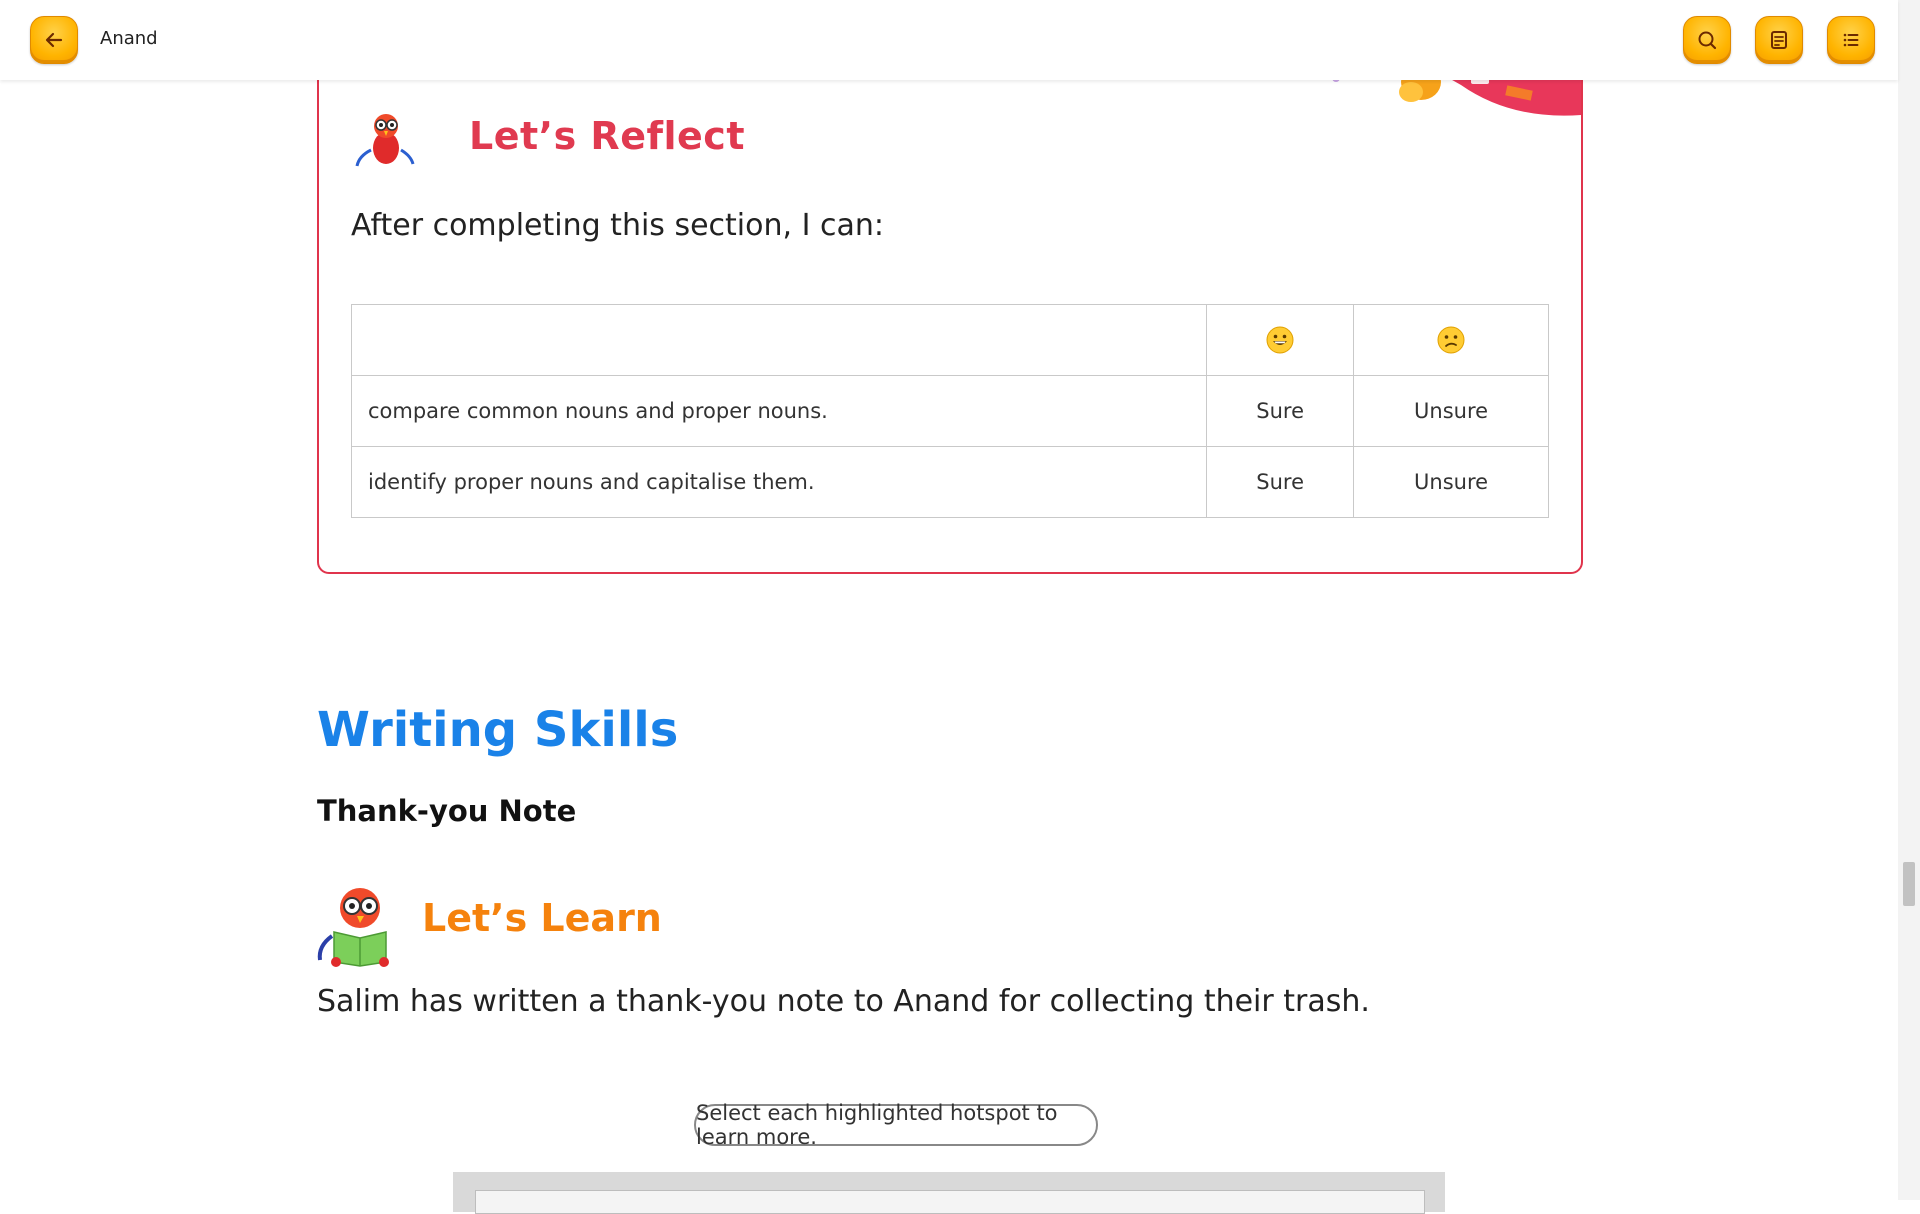  What do you see at coordinates (447, 811) in the screenshot?
I see `subsection-title: Thank-you Note` at bounding box center [447, 811].